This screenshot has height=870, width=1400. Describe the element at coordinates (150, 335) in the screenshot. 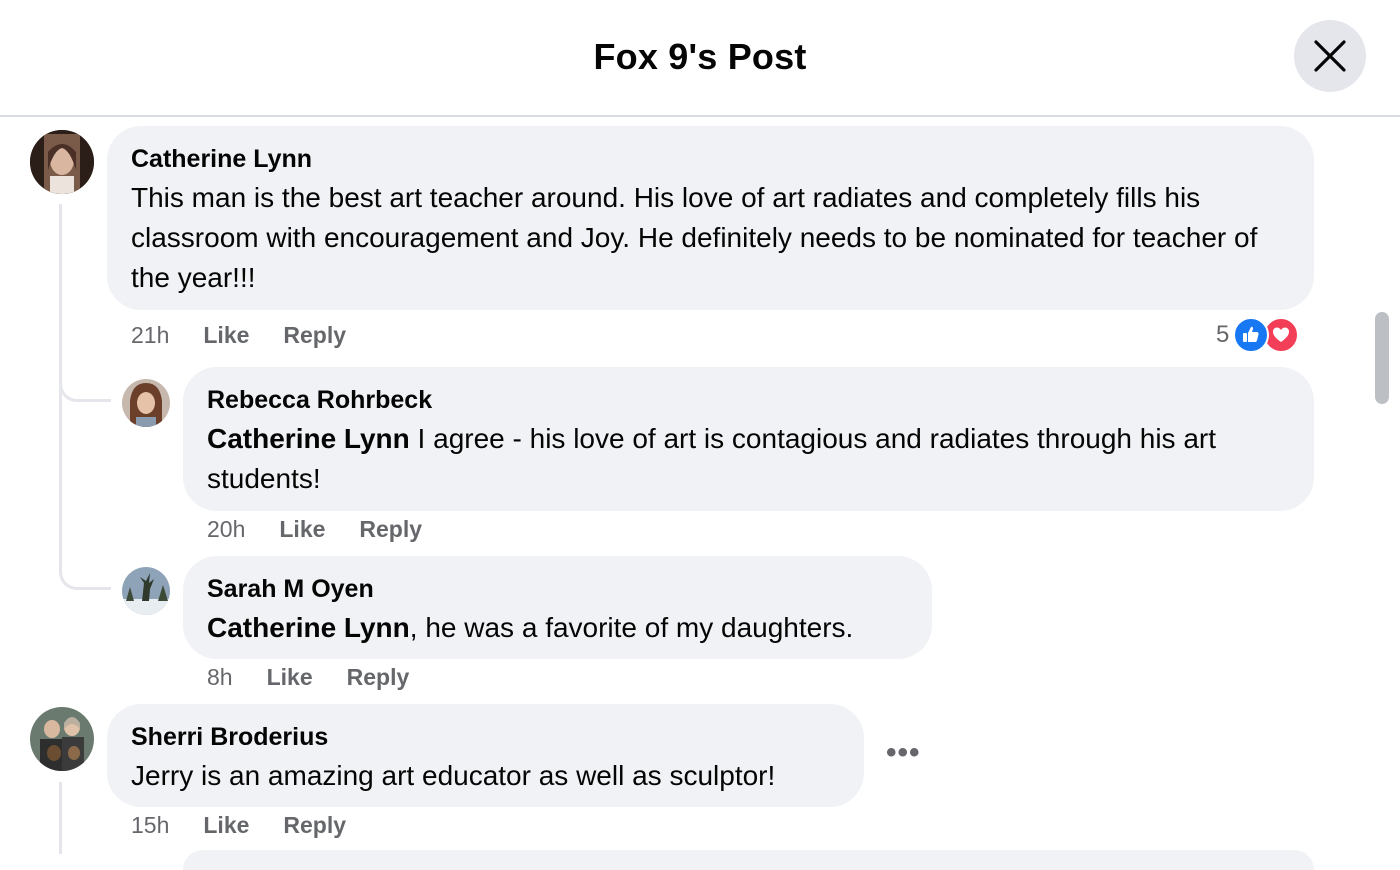

I see `comment-time: 21h` at that location.